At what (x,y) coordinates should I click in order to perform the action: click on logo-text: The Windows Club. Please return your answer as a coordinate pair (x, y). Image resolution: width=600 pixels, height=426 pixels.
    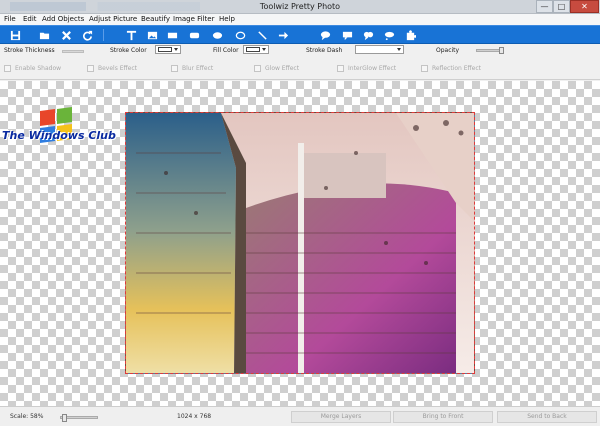
    Looking at the image, I should click on (59, 135).